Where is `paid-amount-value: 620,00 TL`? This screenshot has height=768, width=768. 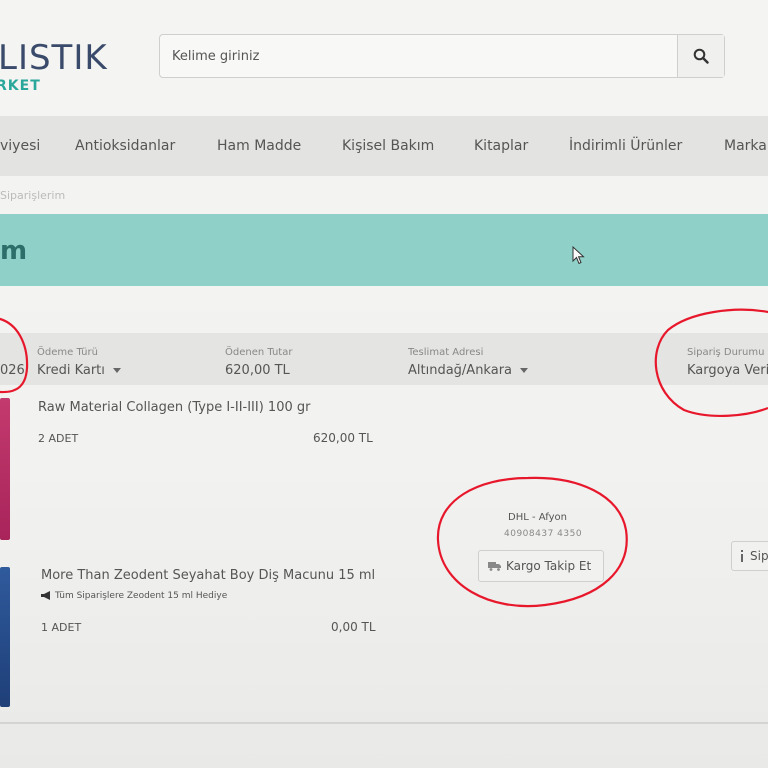 paid-amount-value: 620,00 TL is located at coordinates (257, 370).